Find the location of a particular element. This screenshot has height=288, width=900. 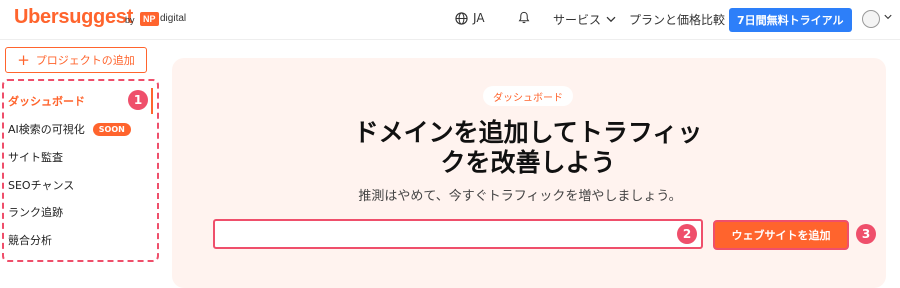

add-website-button: ウェブサイトを追加 is located at coordinates (781, 235).